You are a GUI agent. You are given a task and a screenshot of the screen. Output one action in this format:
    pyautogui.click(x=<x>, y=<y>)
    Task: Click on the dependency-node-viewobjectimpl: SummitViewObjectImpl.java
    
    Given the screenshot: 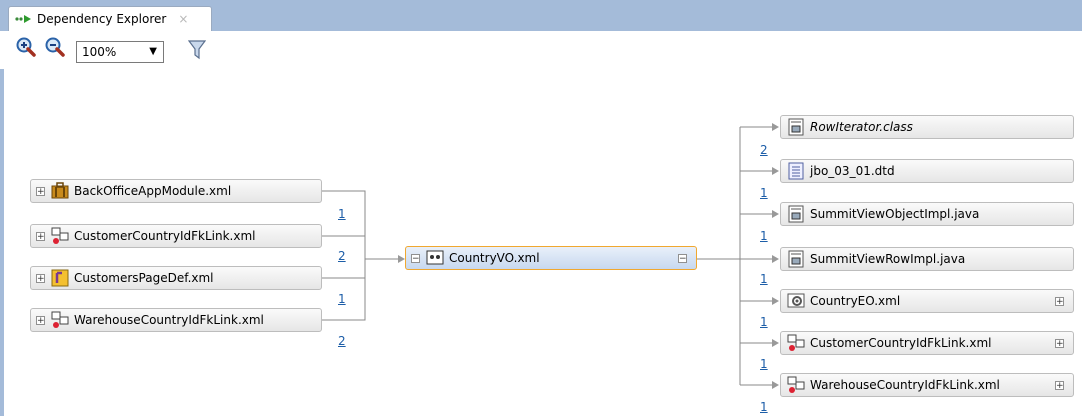 What is the action you would take?
    pyautogui.click(x=927, y=214)
    